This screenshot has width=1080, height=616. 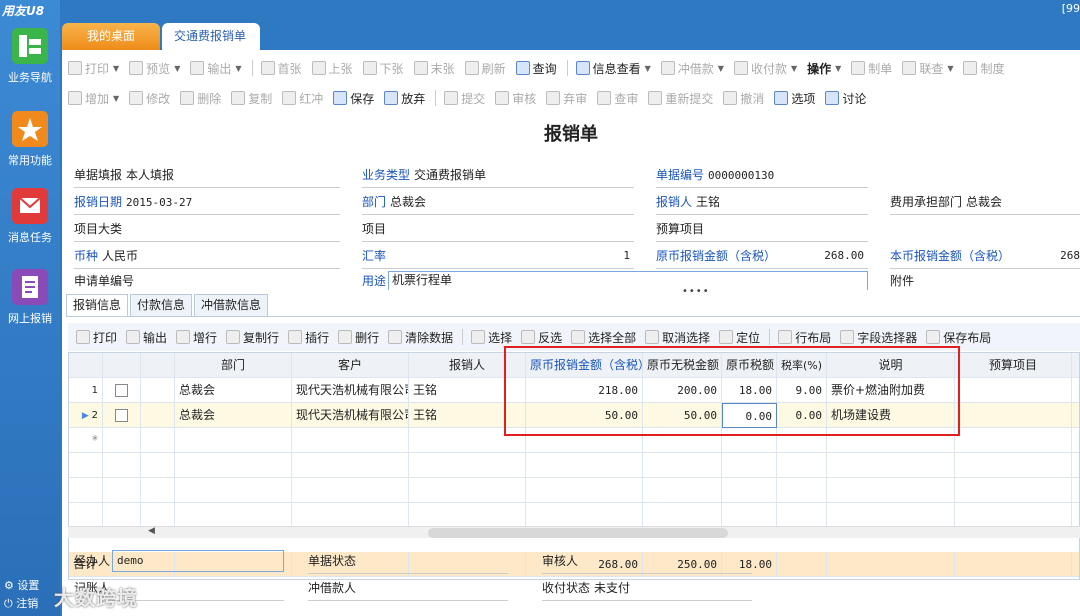 What do you see at coordinates (308, 337) in the screenshot?
I see `insert-row-button: 插行` at bounding box center [308, 337].